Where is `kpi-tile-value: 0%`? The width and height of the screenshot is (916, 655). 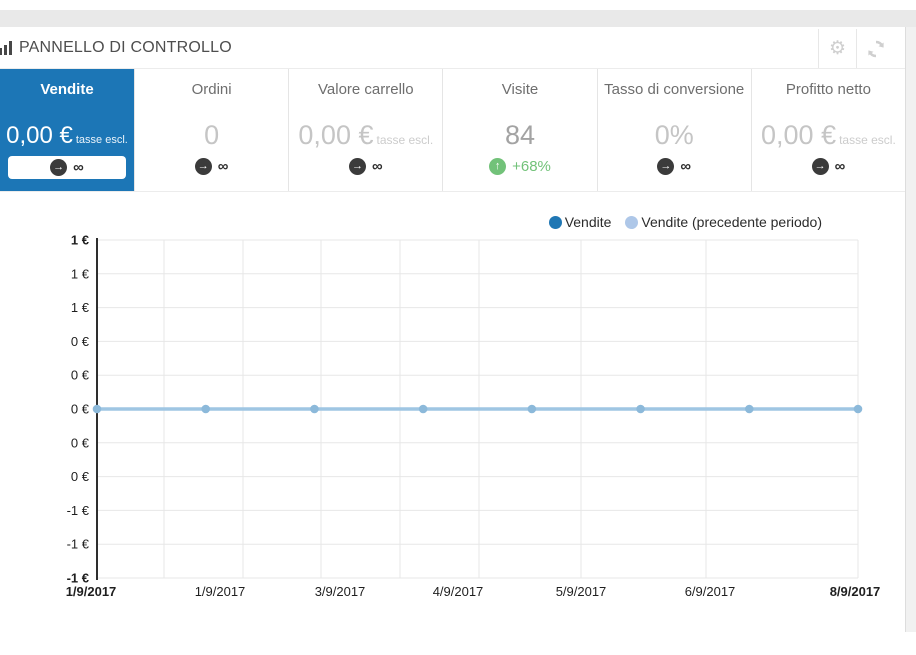 kpi-tile-value: 0% is located at coordinates (674, 135).